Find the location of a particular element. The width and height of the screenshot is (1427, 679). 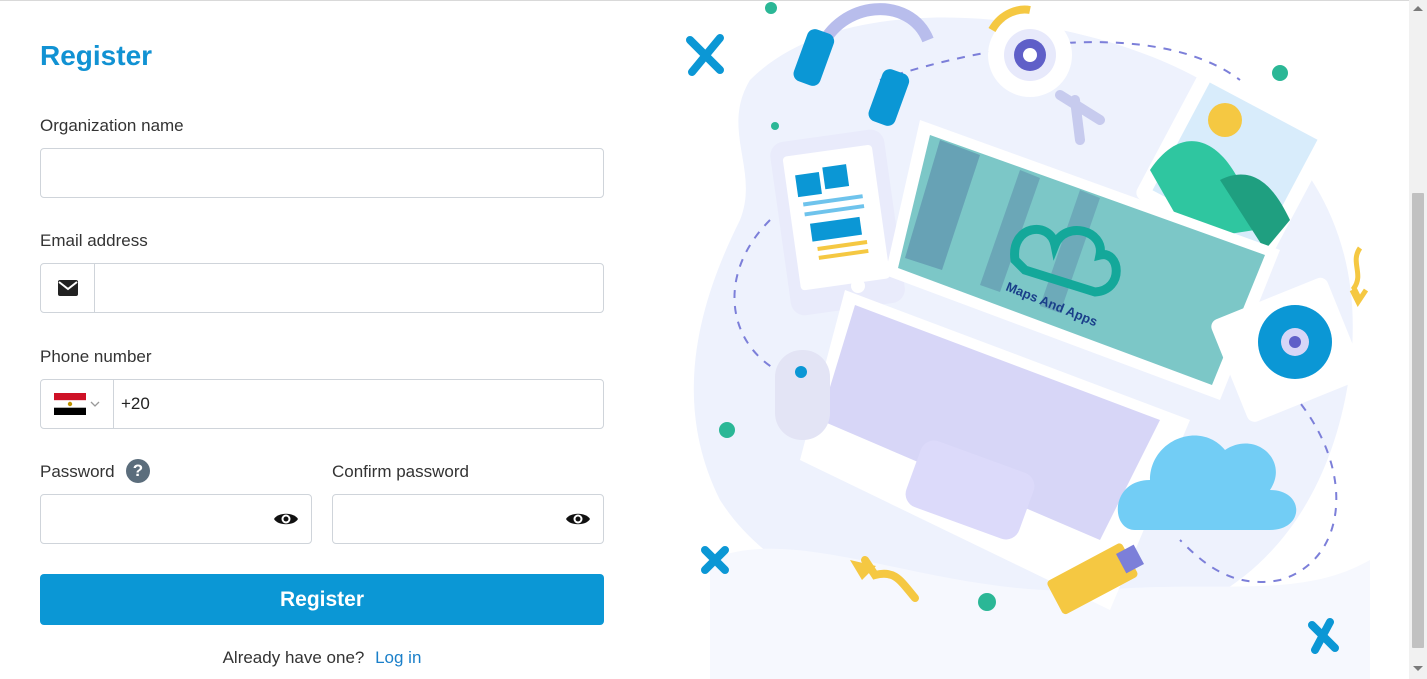

help-icon: ? is located at coordinates (138, 471).